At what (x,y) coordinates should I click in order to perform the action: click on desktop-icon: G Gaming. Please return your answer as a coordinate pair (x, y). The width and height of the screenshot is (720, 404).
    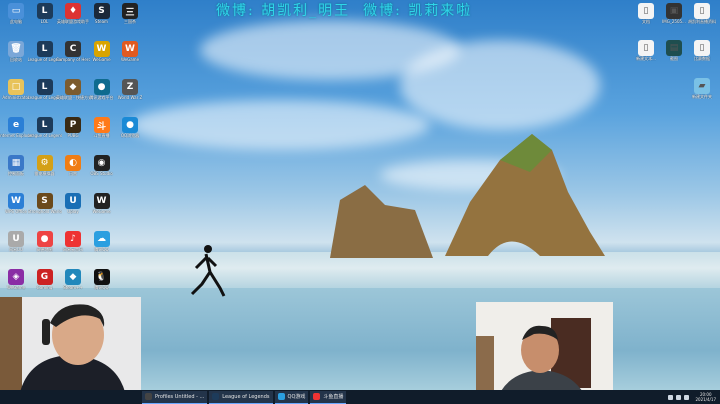
    Looking at the image, I should click on (45, 279).